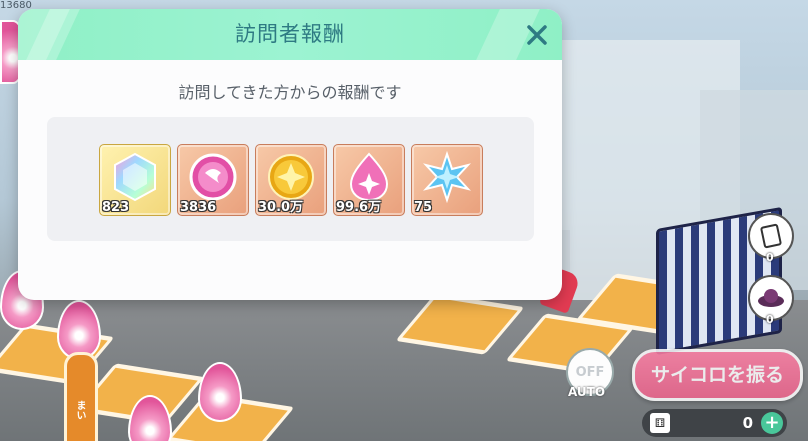 Image resolution: width=808 pixels, height=441 pixels. What do you see at coordinates (290, 92) in the screenshot?
I see `dialog-subtitle: 訪問してきた方からの報酬です` at bounding box center [290, 92].